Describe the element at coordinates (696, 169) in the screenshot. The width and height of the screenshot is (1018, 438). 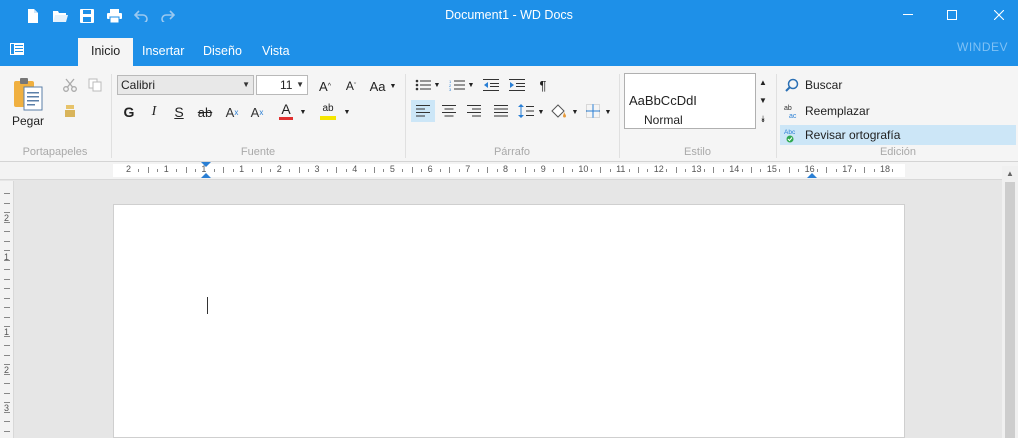
I see `ruler-label: 13` at that location.